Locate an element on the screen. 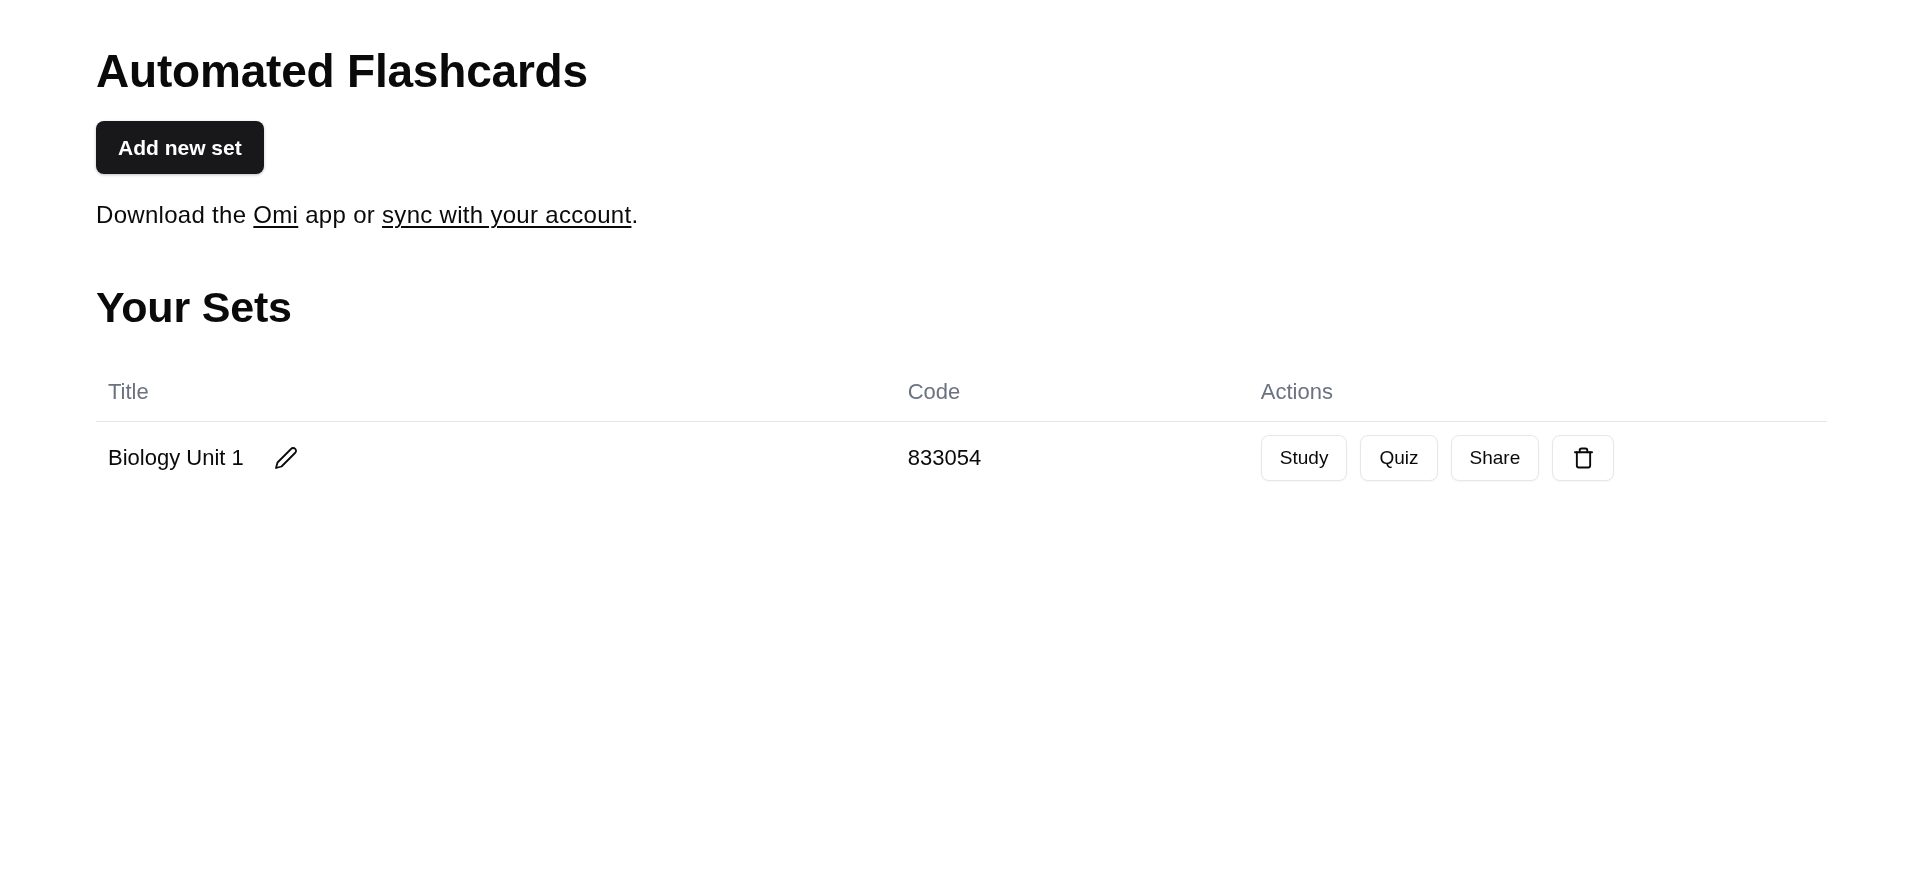 Image resolution: width=1920 pixels, height=877 pixels. trash-icon is located at coordinates (1583, 457).